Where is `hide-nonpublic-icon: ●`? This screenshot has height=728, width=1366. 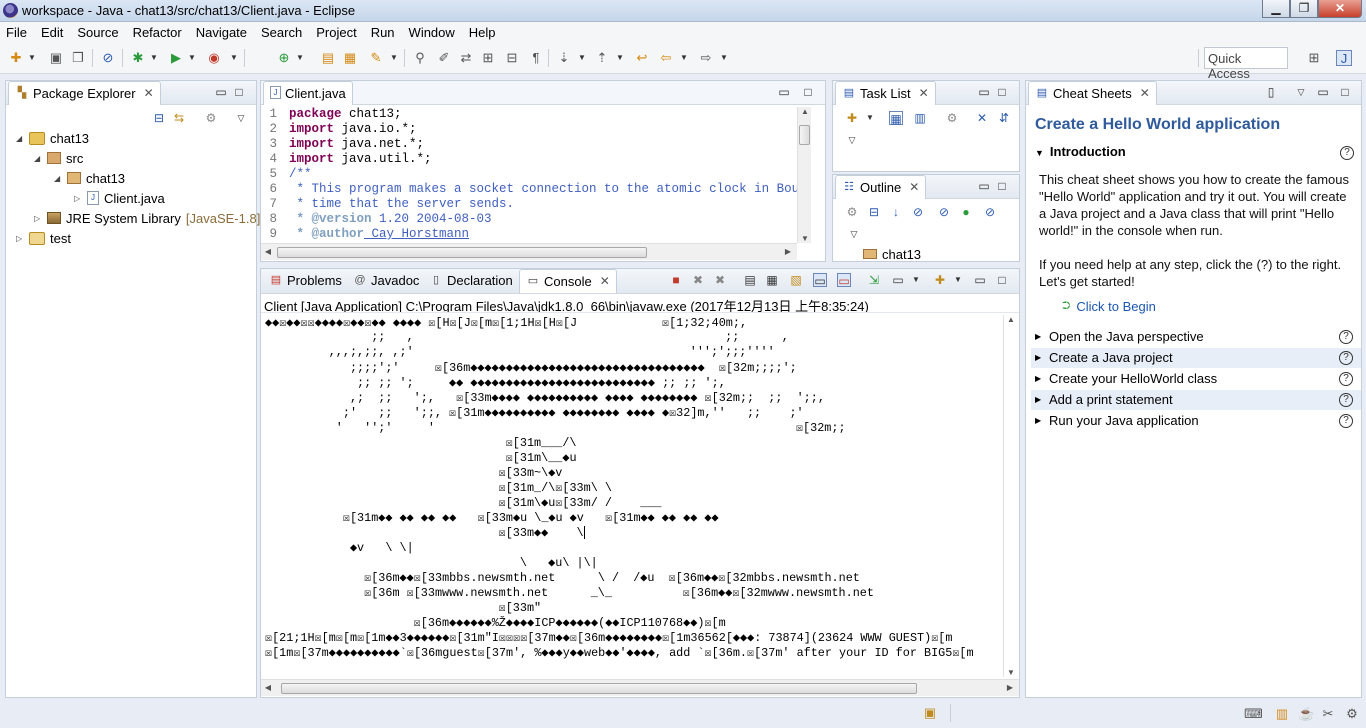 hide-nonpublic-icon: ● is located at coordinates (966, 212).